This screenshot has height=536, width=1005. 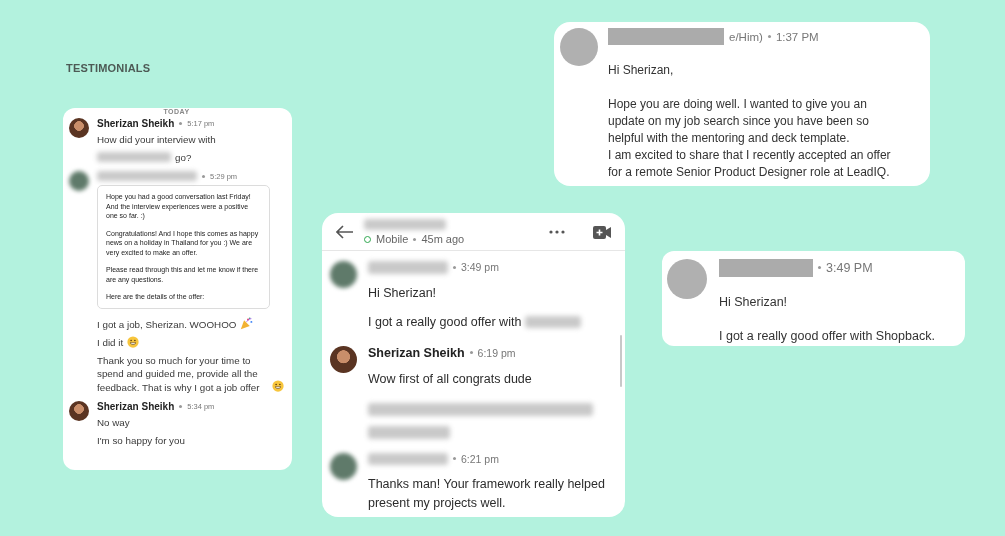 I want to click on message-text: I got a really good offer with, so click(x=445, y=322).